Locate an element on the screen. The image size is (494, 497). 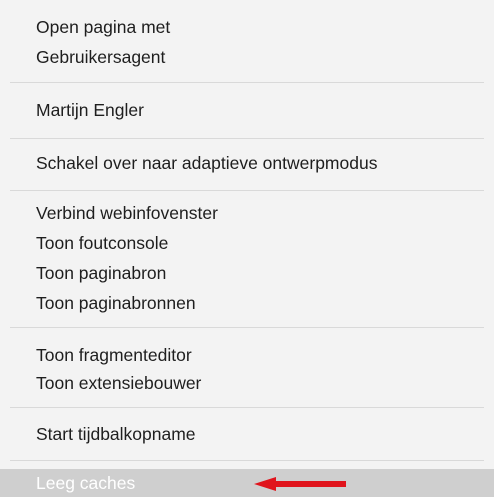
menu-item-label: Toon paginabronnen is located at coordinates (116, 303).